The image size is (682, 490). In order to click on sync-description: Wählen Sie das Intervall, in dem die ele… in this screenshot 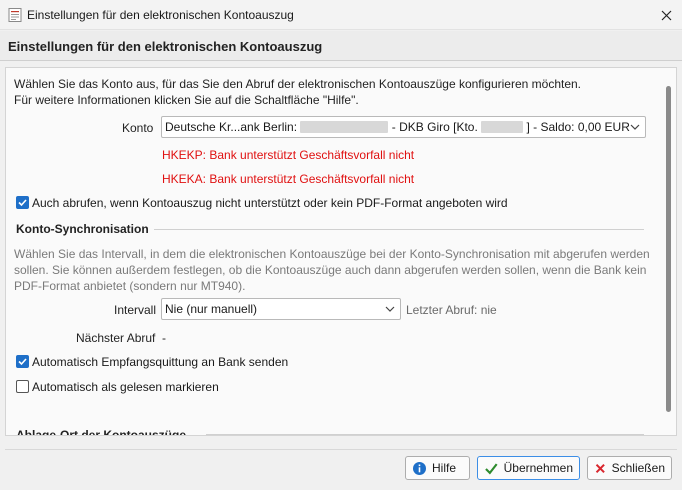, I will do `click(332, 270)`.